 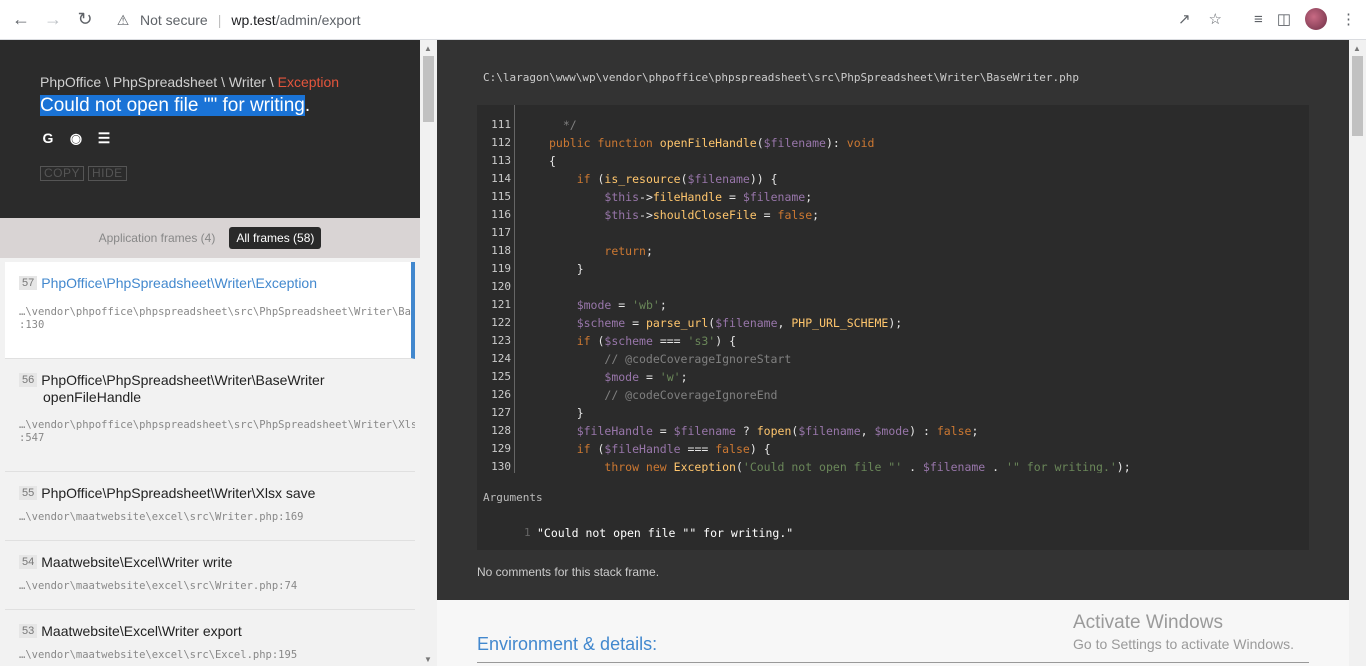 What do you see at coordinates (501, 286) in the screenshot?
I see `line-number: 120` at bounding box center [501, 286].